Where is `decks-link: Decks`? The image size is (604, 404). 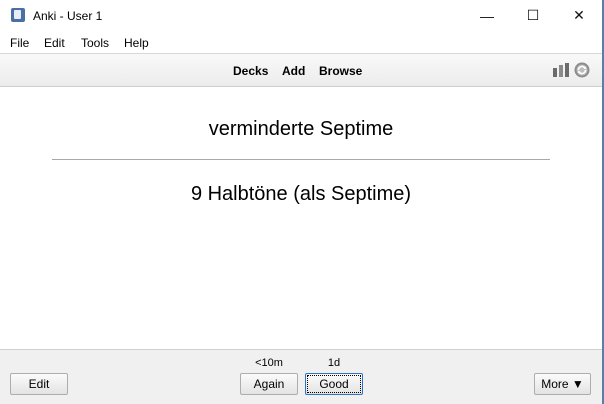 decks-link: Decks is located at coordinates (250, 71).